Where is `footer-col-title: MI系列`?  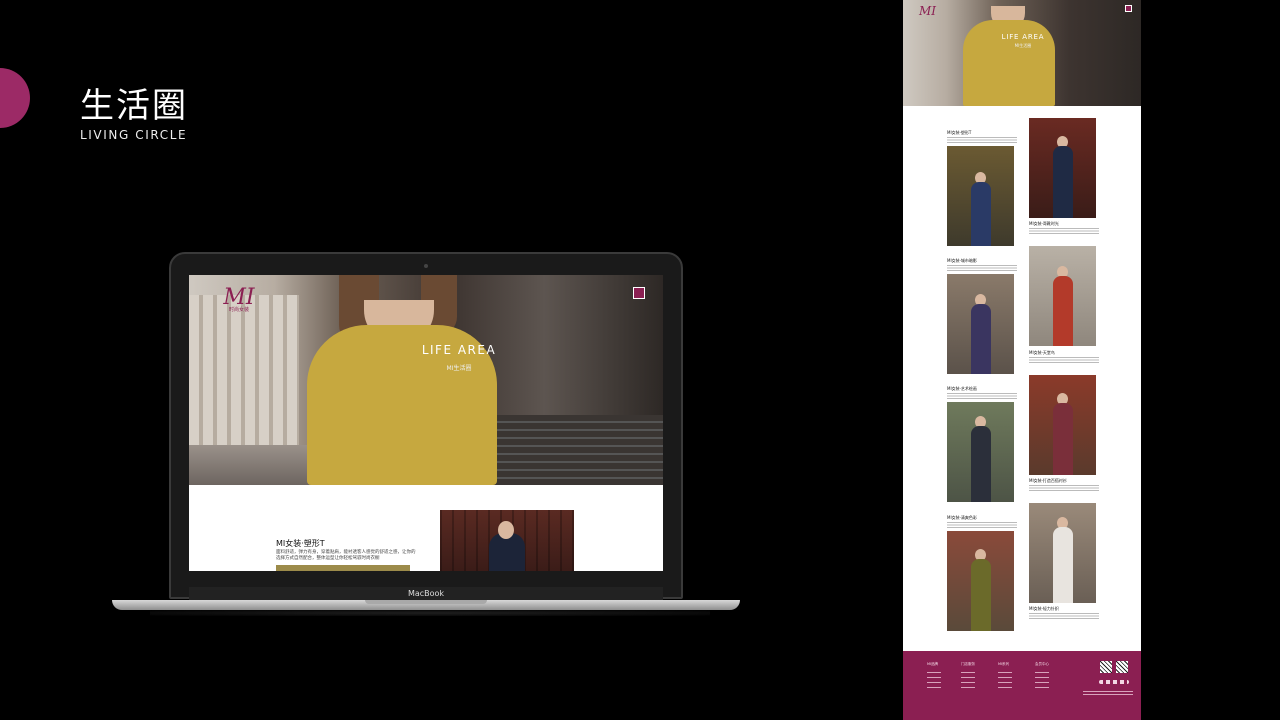
footer-col-title: MI系列 is located at coordinates (1004, 664).